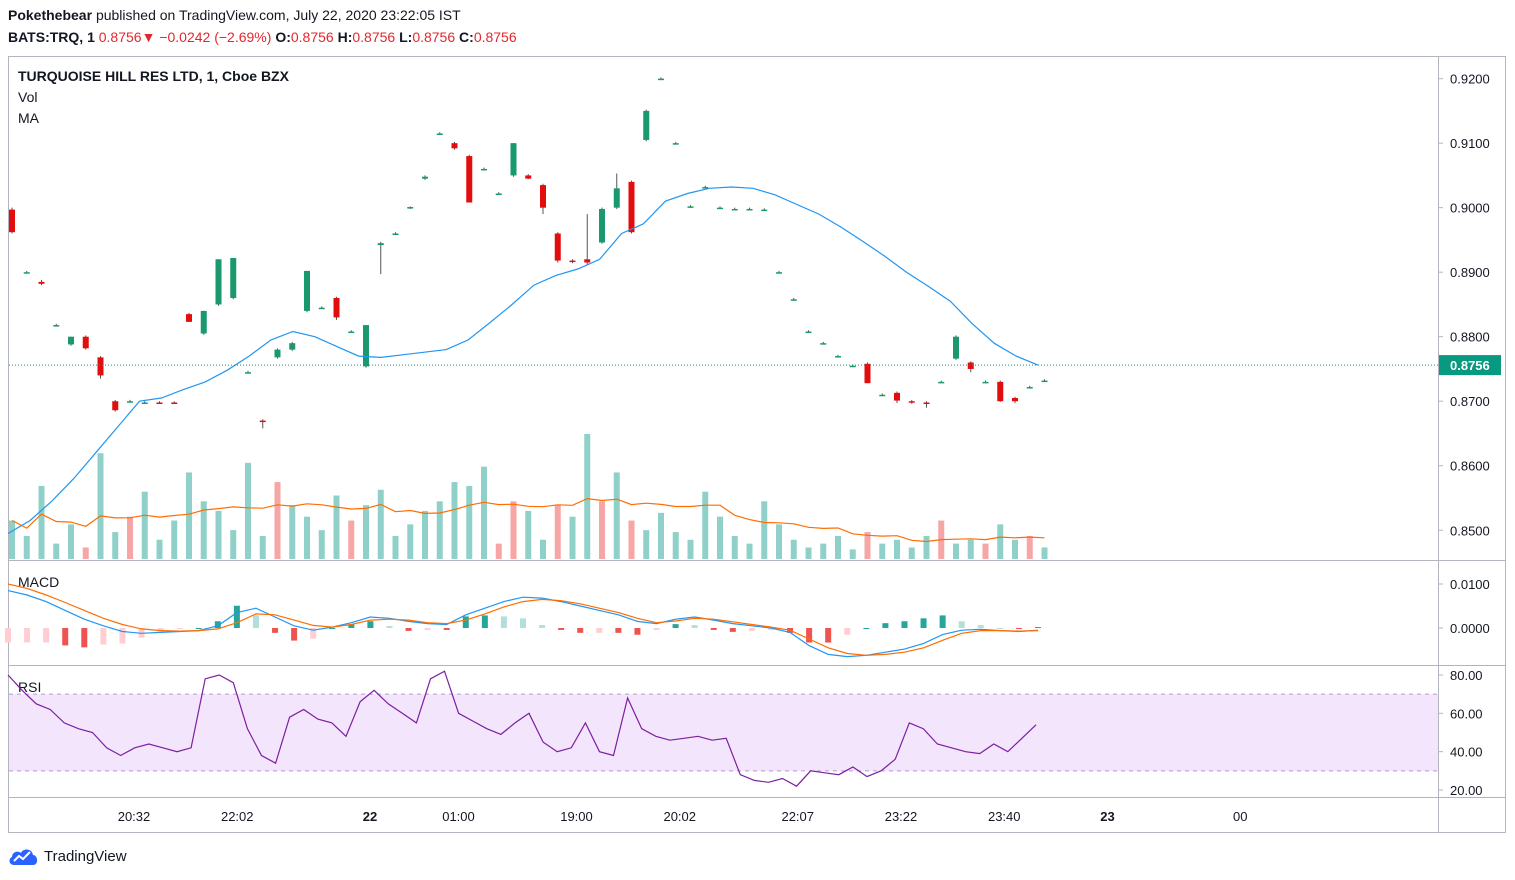 The height and width of the screenshot is (880, 1515). What do you see at coordinates (1004, 816) in the screenshot?
I see `time-tick-label: 23:40` at bounding box center [1004, 816].